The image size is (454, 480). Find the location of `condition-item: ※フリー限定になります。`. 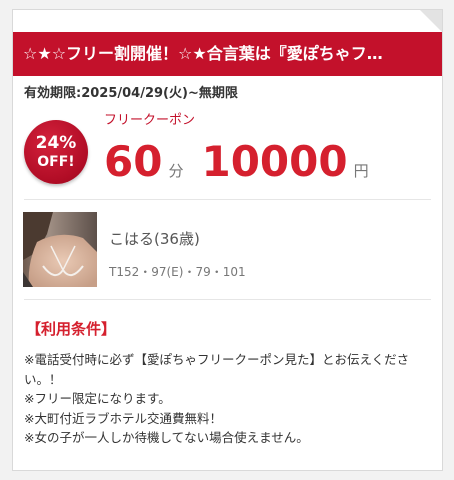

condition-item: ※フリー限定になります。 is located at coordinates (97, 398).